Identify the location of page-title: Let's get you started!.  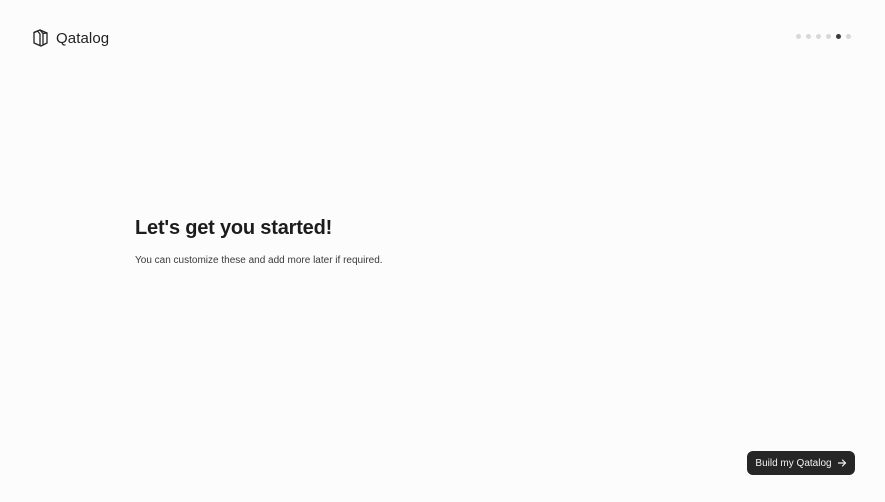
(234, 228).